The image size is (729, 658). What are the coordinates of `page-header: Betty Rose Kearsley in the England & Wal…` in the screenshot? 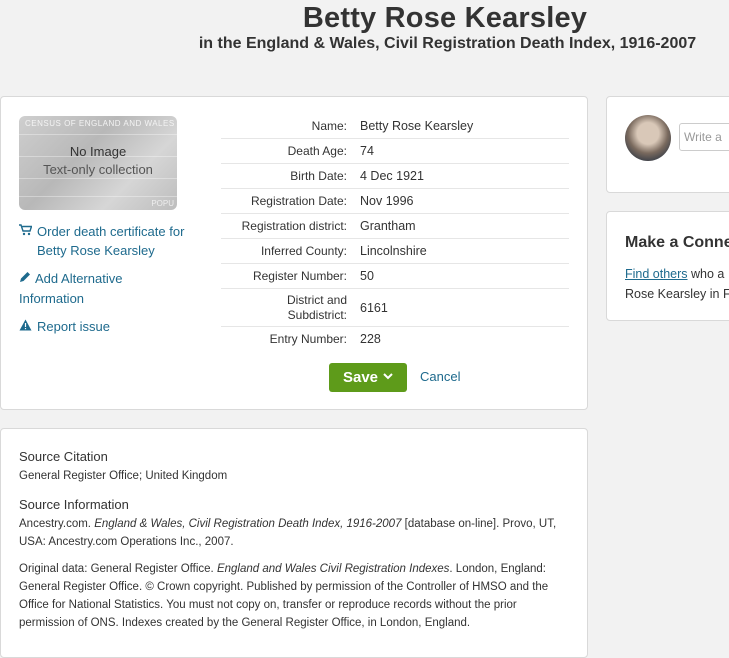 It's located at (364, 30).